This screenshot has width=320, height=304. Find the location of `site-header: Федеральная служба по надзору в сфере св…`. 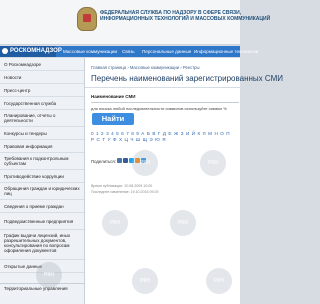

site-header: Федеральная служба по надзору в сфере св… is located at coordinates (135, 22).